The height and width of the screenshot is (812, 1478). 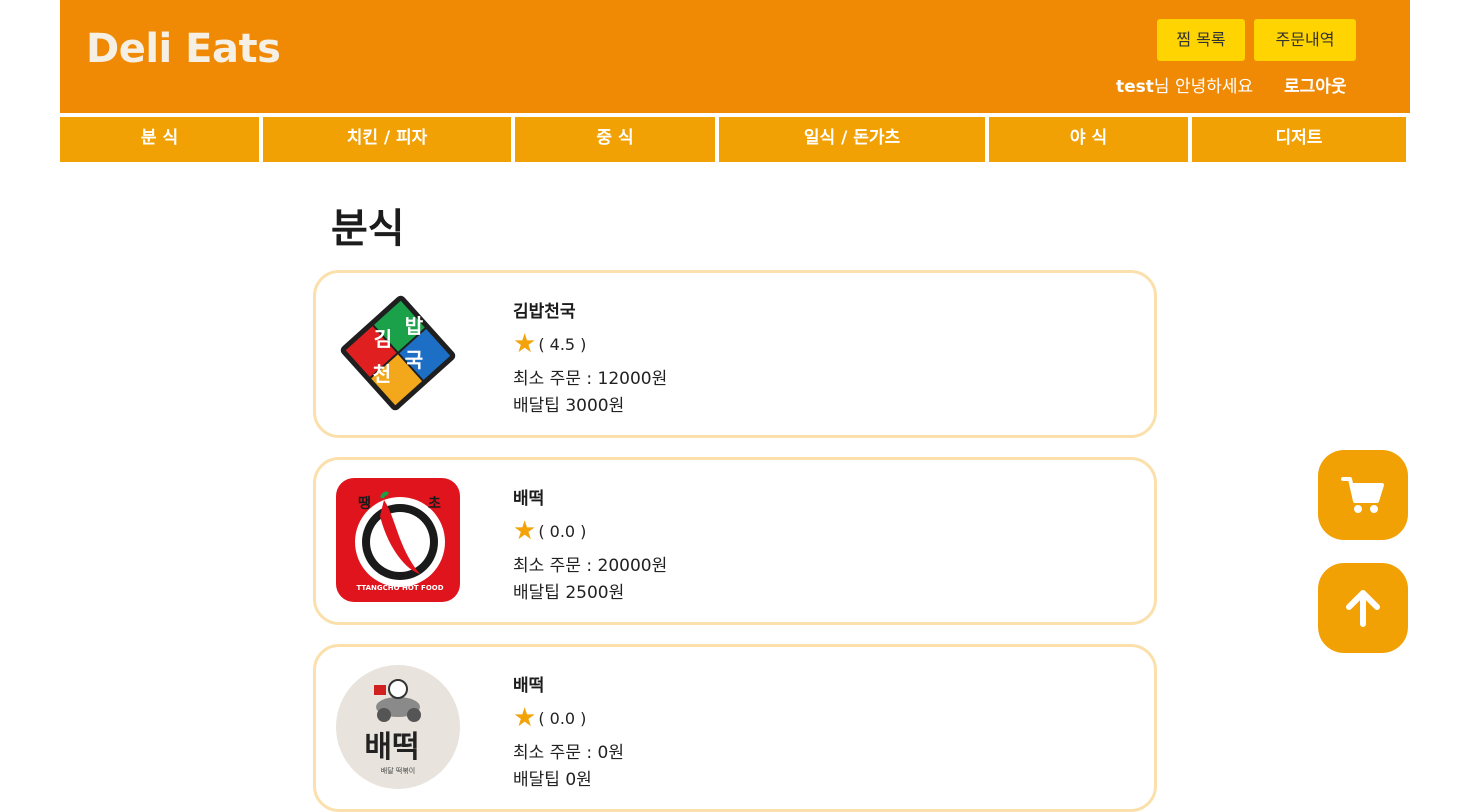 I want to click on store-rating: ★ ( 4.5 ), so click(x=549, y=344).